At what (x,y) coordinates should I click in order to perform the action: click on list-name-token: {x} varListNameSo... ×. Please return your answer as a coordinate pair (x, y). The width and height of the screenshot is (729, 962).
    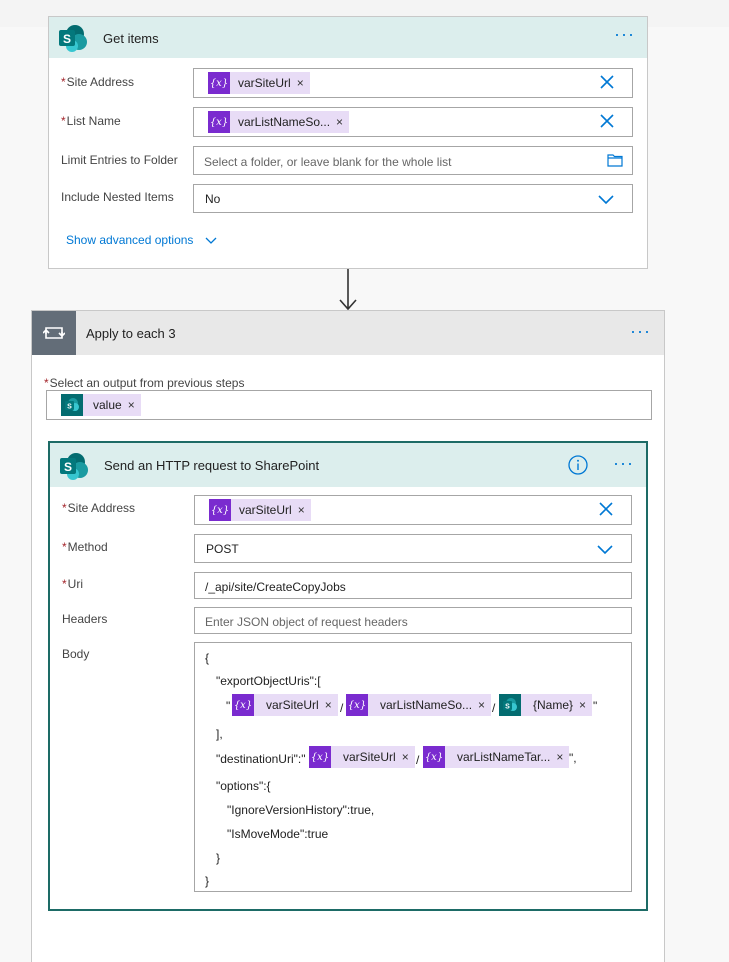
    Looking at the image, I should click on (279, 122).